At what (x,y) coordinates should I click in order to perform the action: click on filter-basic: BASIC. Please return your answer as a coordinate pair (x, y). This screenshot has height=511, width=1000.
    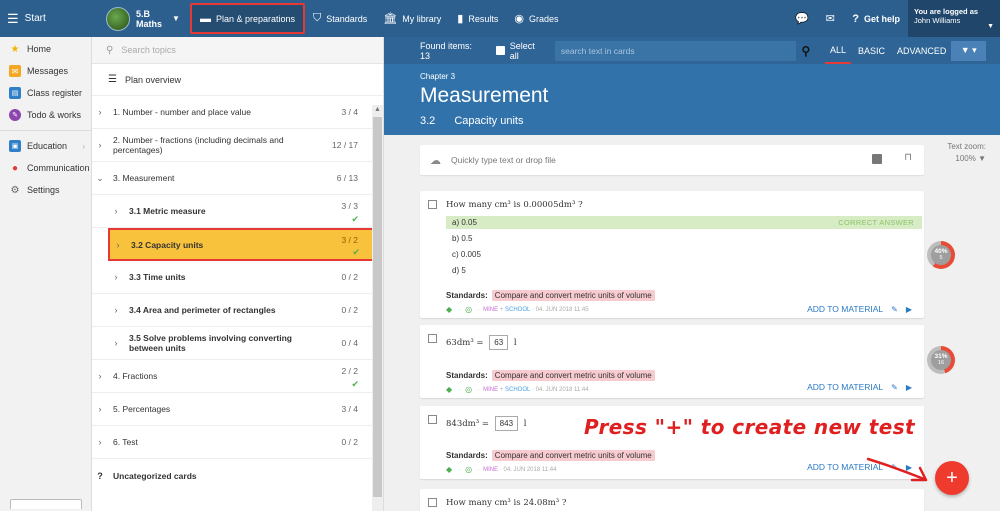
    Looking at the image, I should click on (871, 50).